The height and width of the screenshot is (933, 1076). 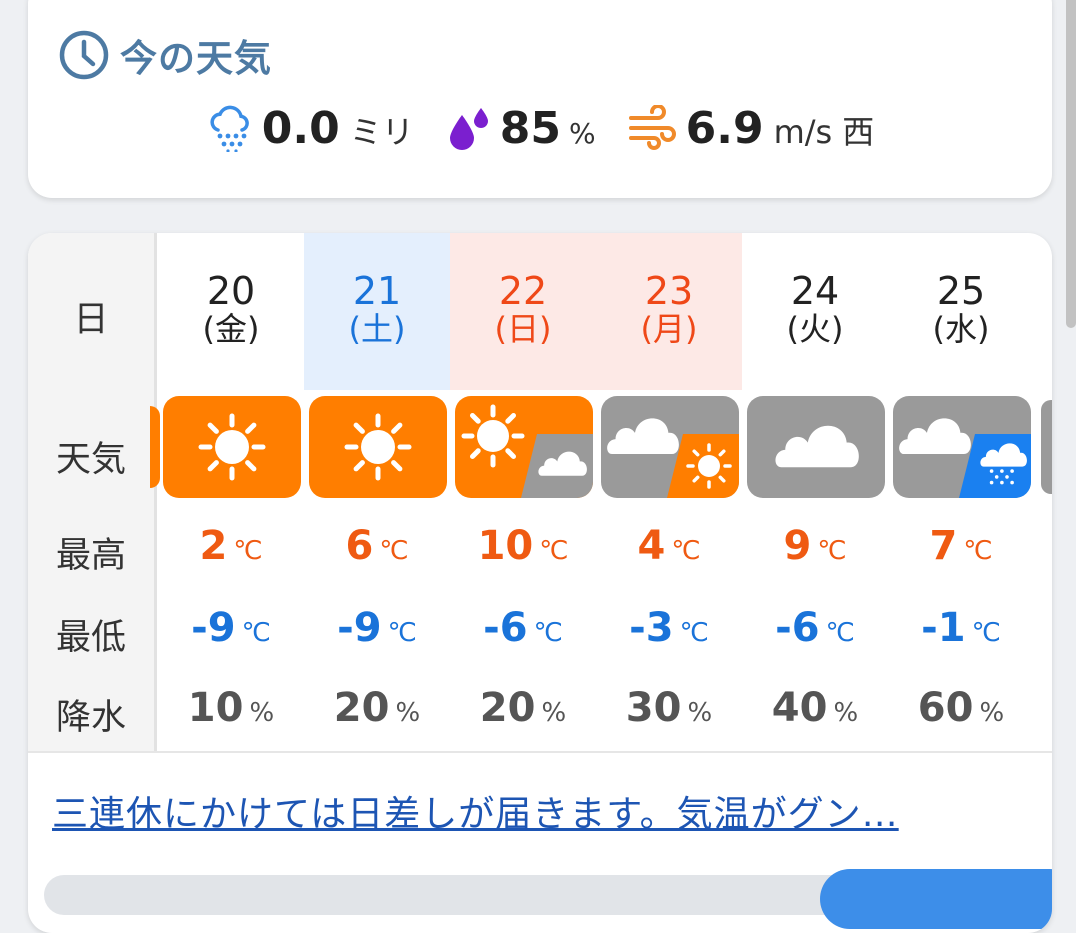 I want to click on low-temp-value: -1, so click(x=943, y=628).